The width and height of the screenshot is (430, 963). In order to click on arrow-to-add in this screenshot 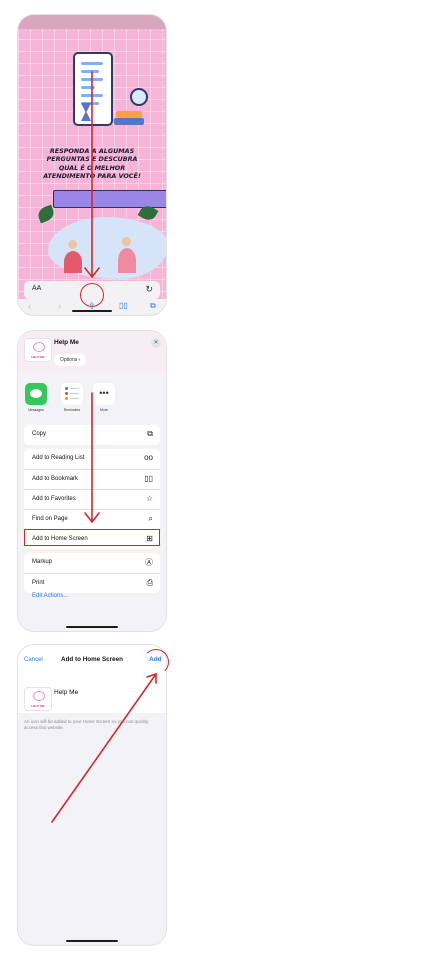, I will do `click(104, 748)`.